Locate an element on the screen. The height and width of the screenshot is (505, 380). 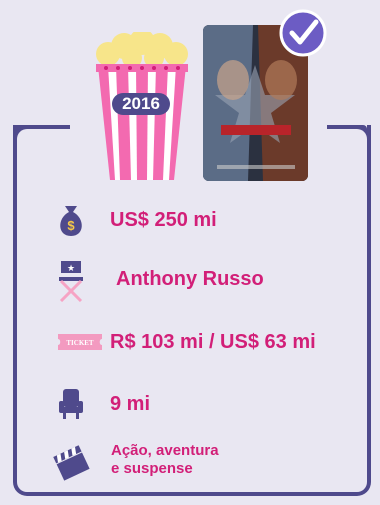
ticket-icon: TICKET is located at coordinates (80, 342).